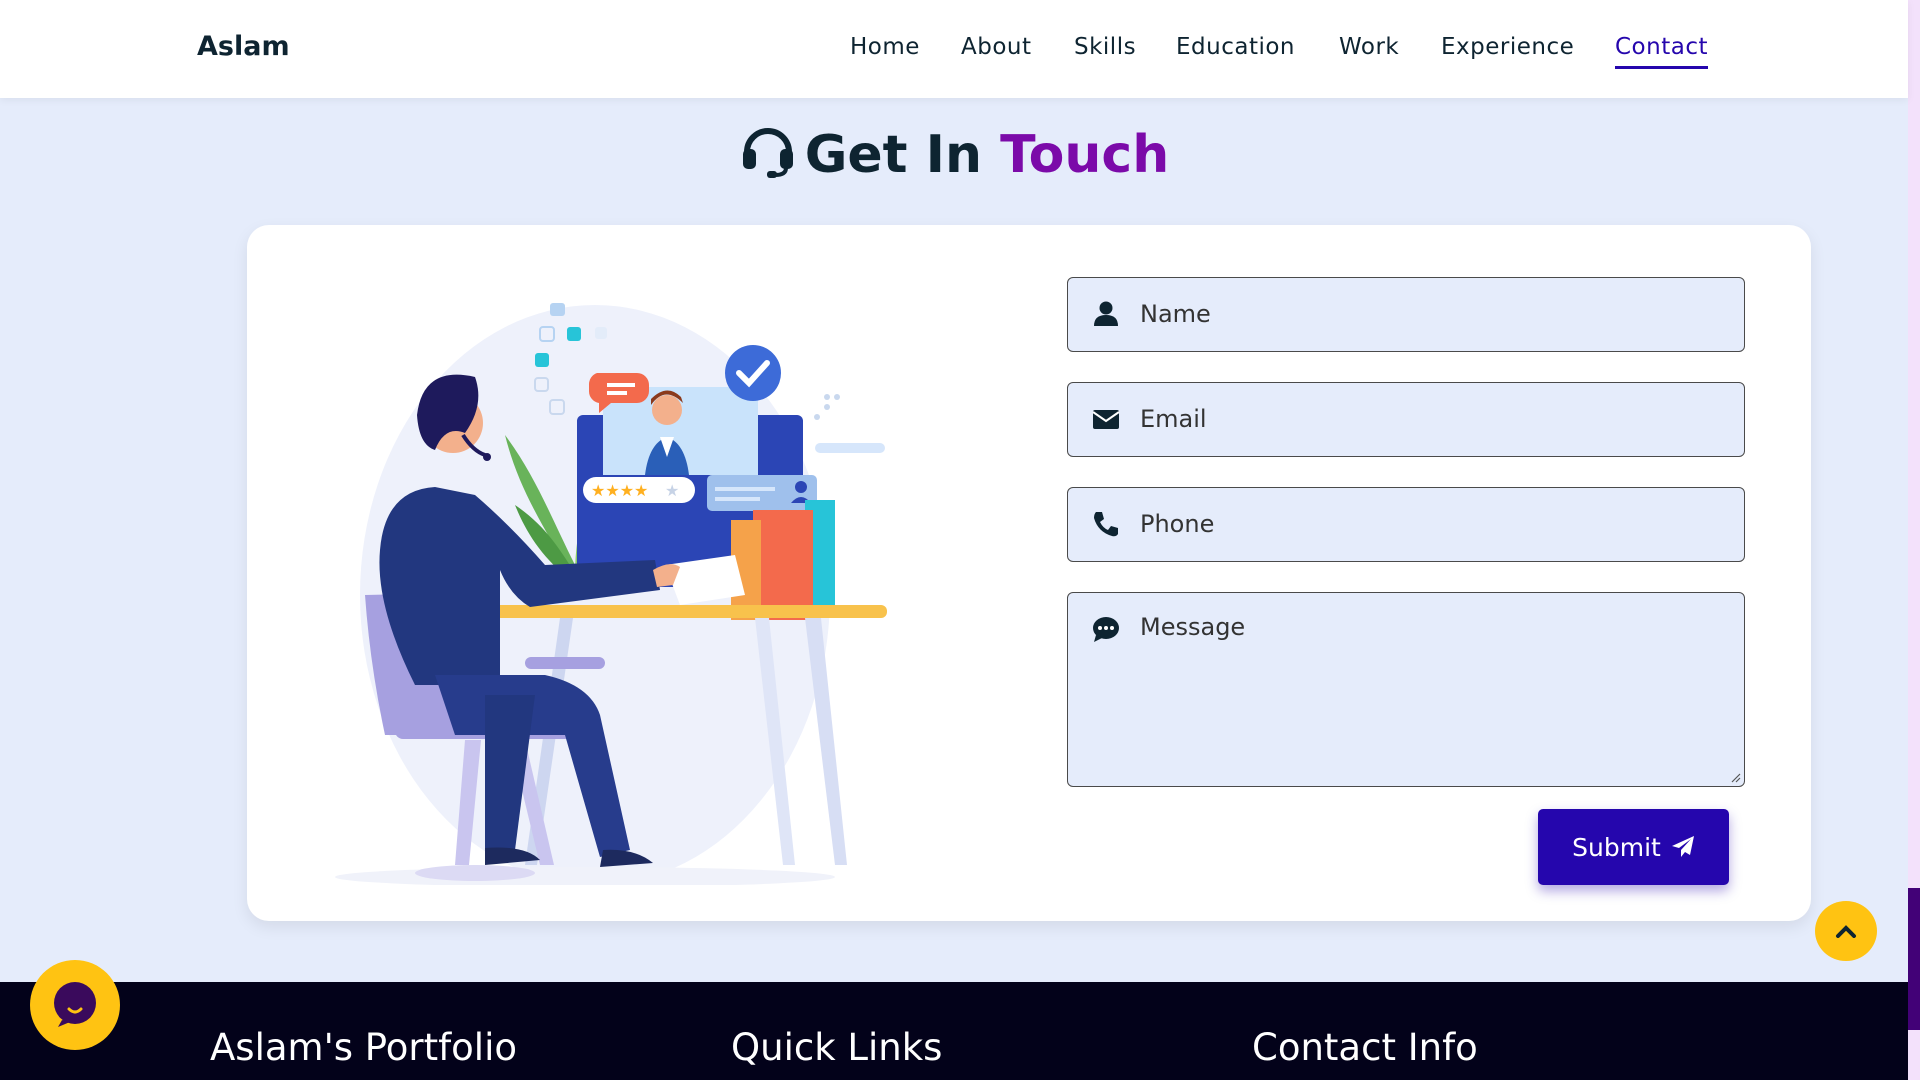  Describe the element at coordinates (1106, 419) in the screenshot. I see `envelope-icon` at that location.